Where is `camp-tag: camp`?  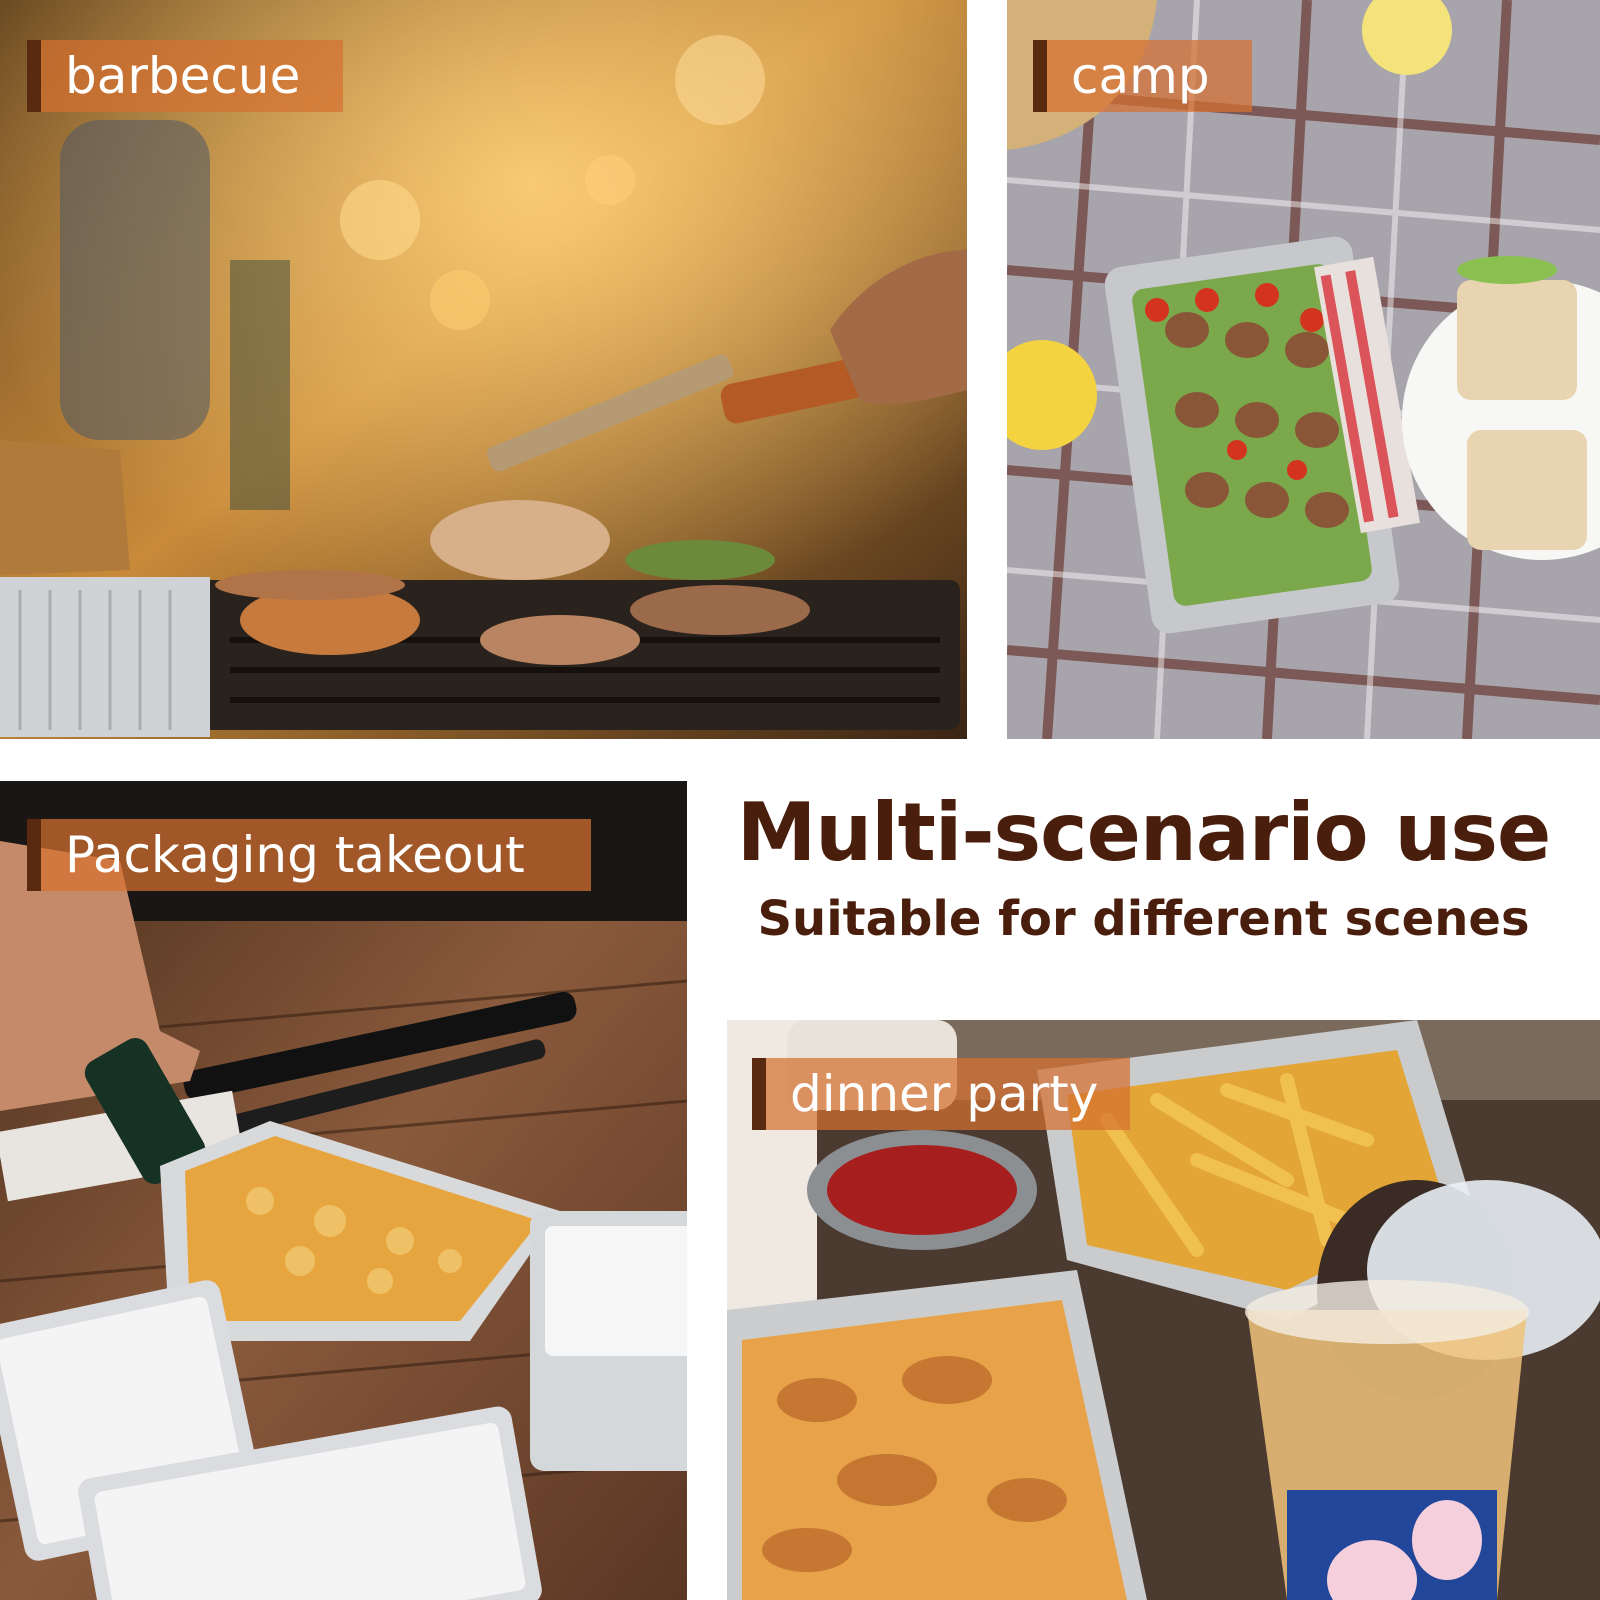 camp-tag: camp is located at coordinates (1142, 76).